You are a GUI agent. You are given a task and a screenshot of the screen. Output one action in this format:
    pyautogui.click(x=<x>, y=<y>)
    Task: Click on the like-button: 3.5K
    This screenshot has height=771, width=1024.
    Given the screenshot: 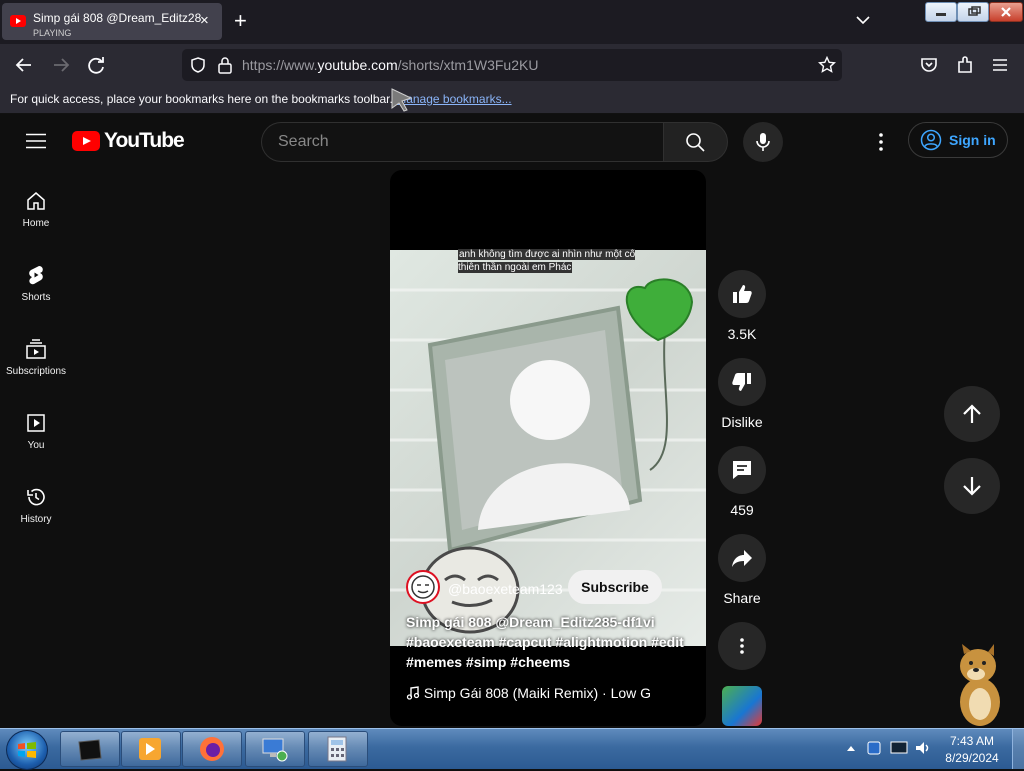 What is the action you would take?
    pyautogui.click(x=742, y=306)
    